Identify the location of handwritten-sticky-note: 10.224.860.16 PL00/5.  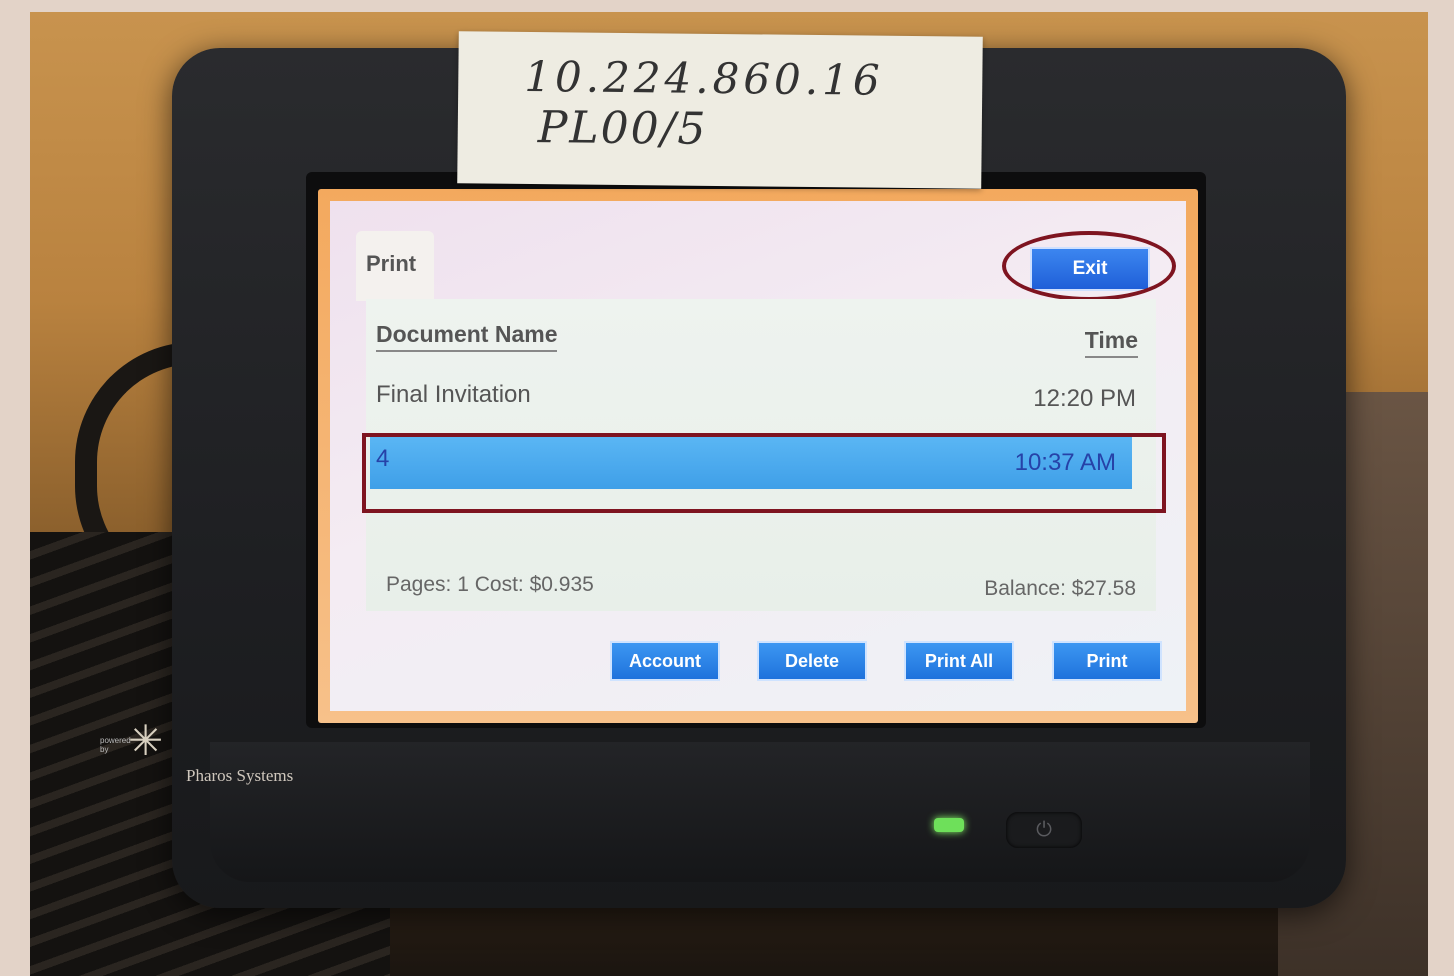
(720, 110).